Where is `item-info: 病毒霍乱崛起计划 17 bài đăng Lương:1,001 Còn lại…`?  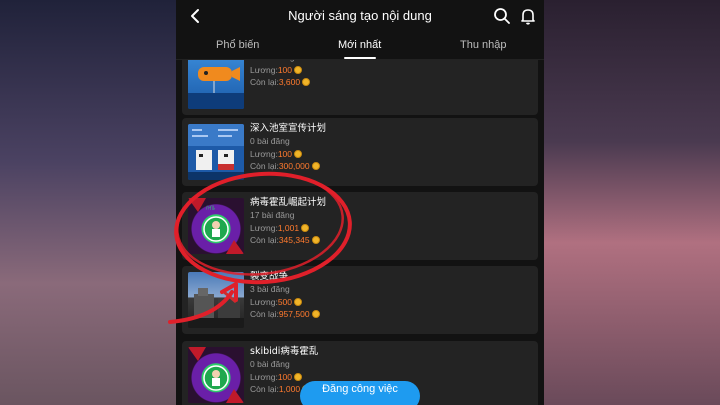
item-info: 病毒霍乱崛起计划 17 bài đăng Lương:1,001 Còn lại… is located at coordinates (288, 221).